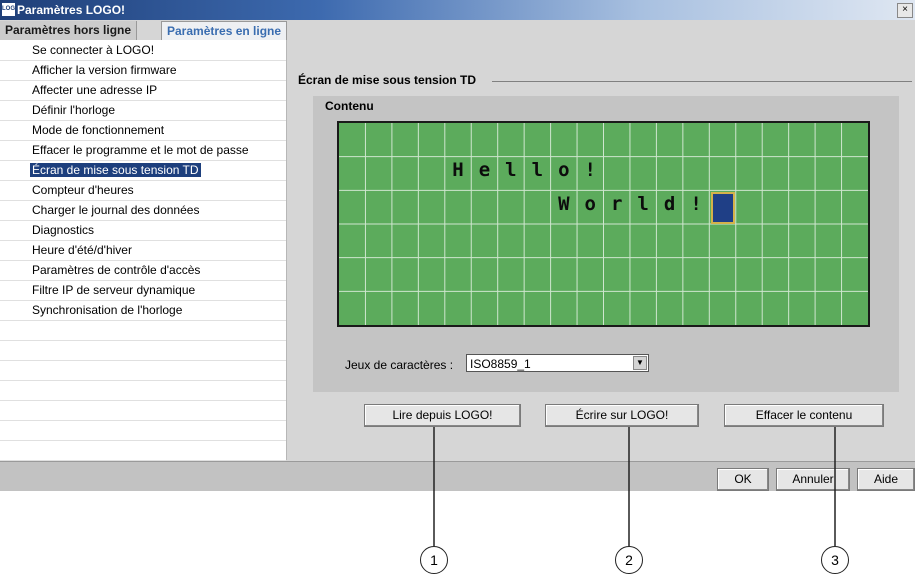  I want to click on callout-1: 1, so click(434, 560).